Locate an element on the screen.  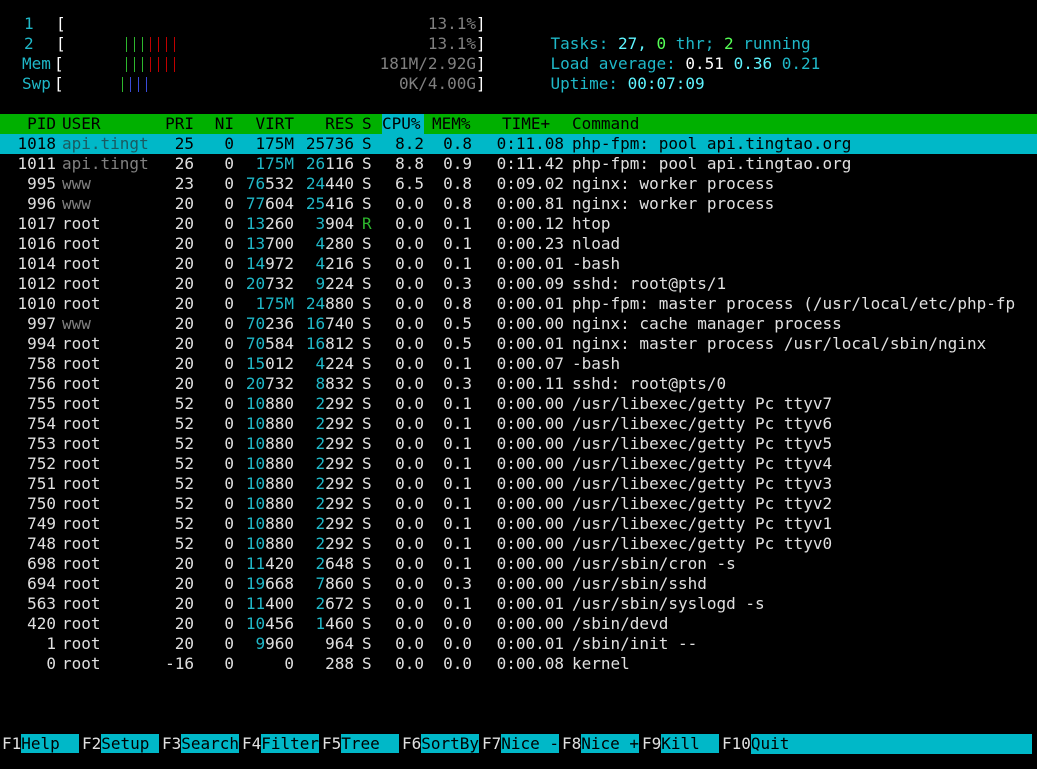
cell-res: 24440 is located at coordinates (329, 183).